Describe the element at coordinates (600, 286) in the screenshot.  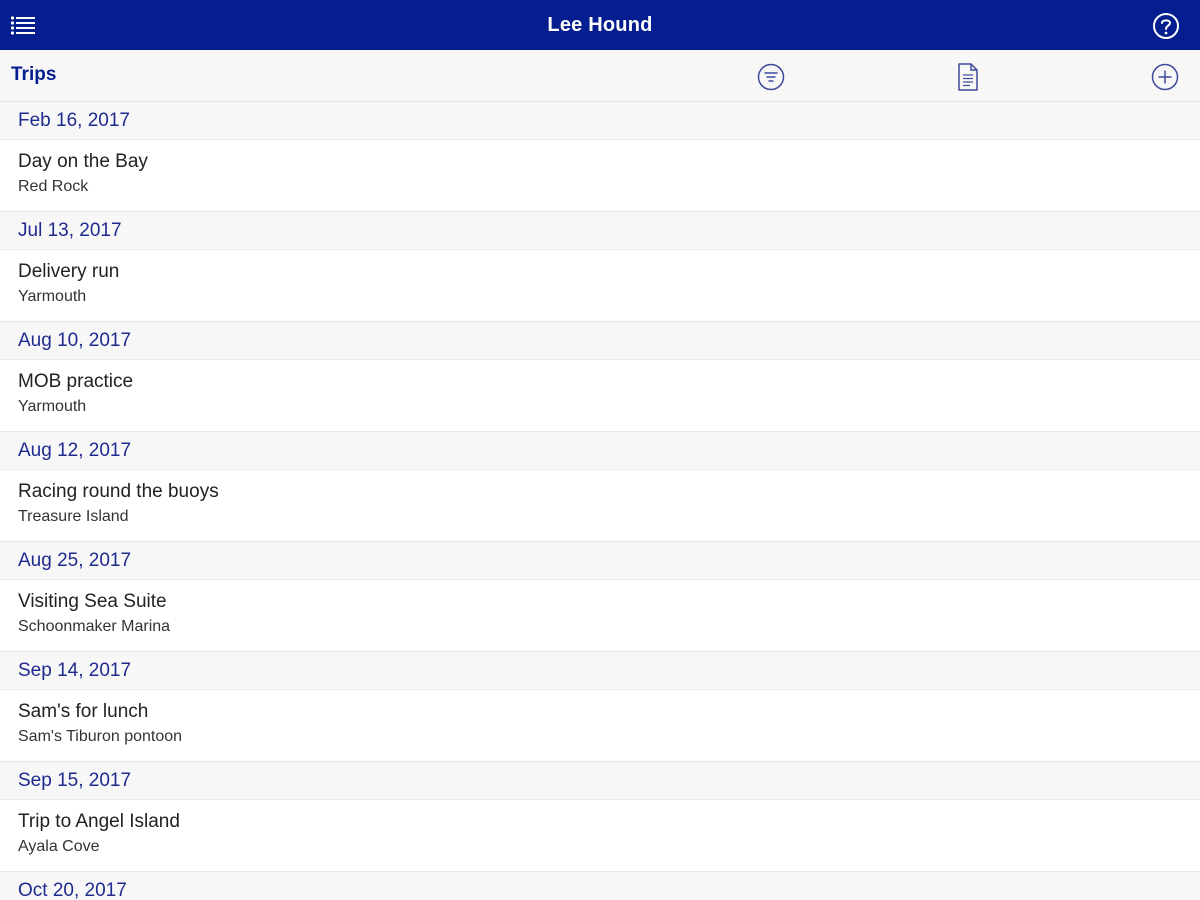
I see `trip-row: Delivery run Yarmouth` at that location.